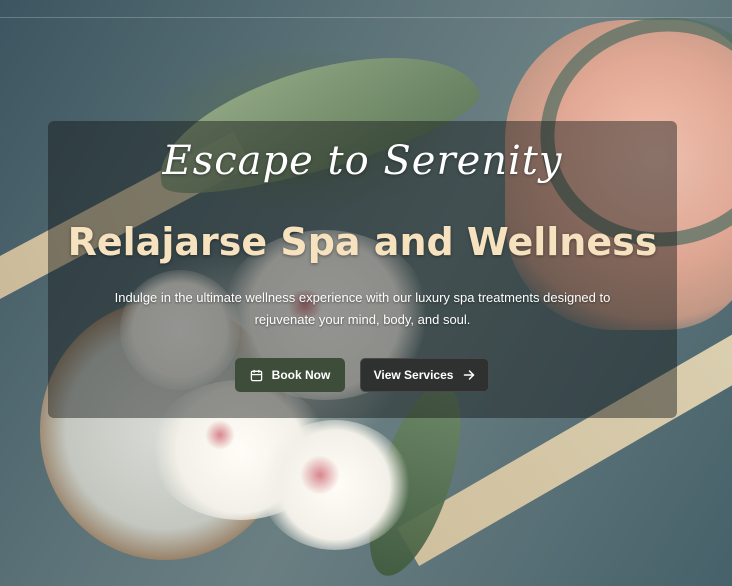 Image resolution: width=732 pixels, height=586 pixels. I want to click on book-now-button: Book Now, so click(290, 375).